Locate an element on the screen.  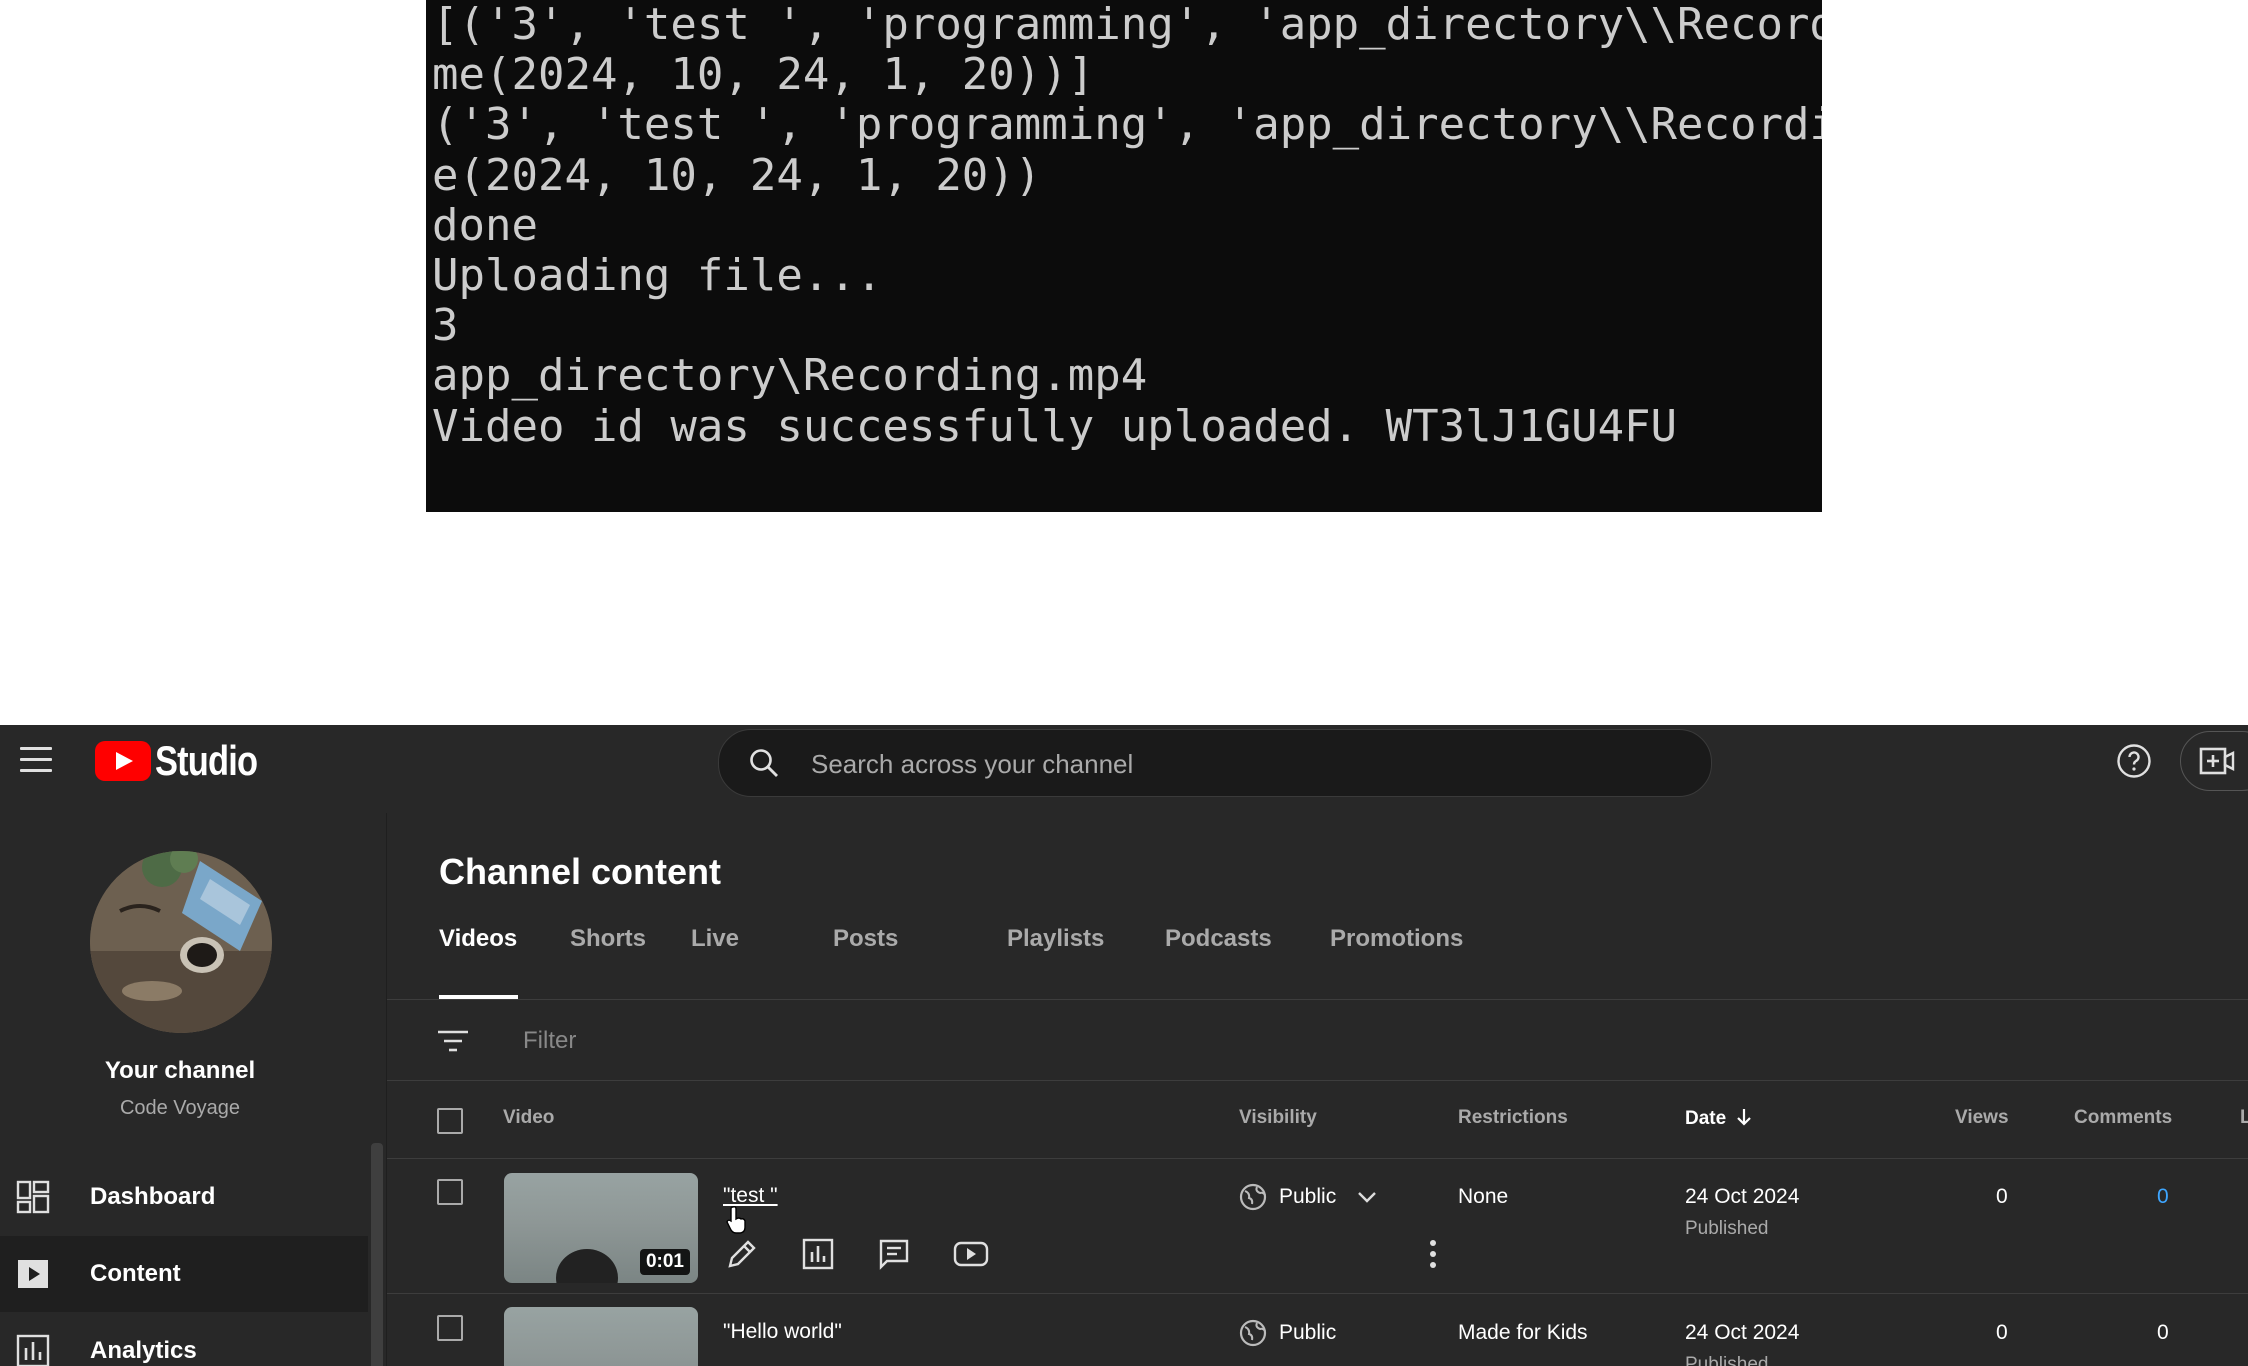
sidebar-item-analytics: Analytics is located at coordinates (184, 1339).